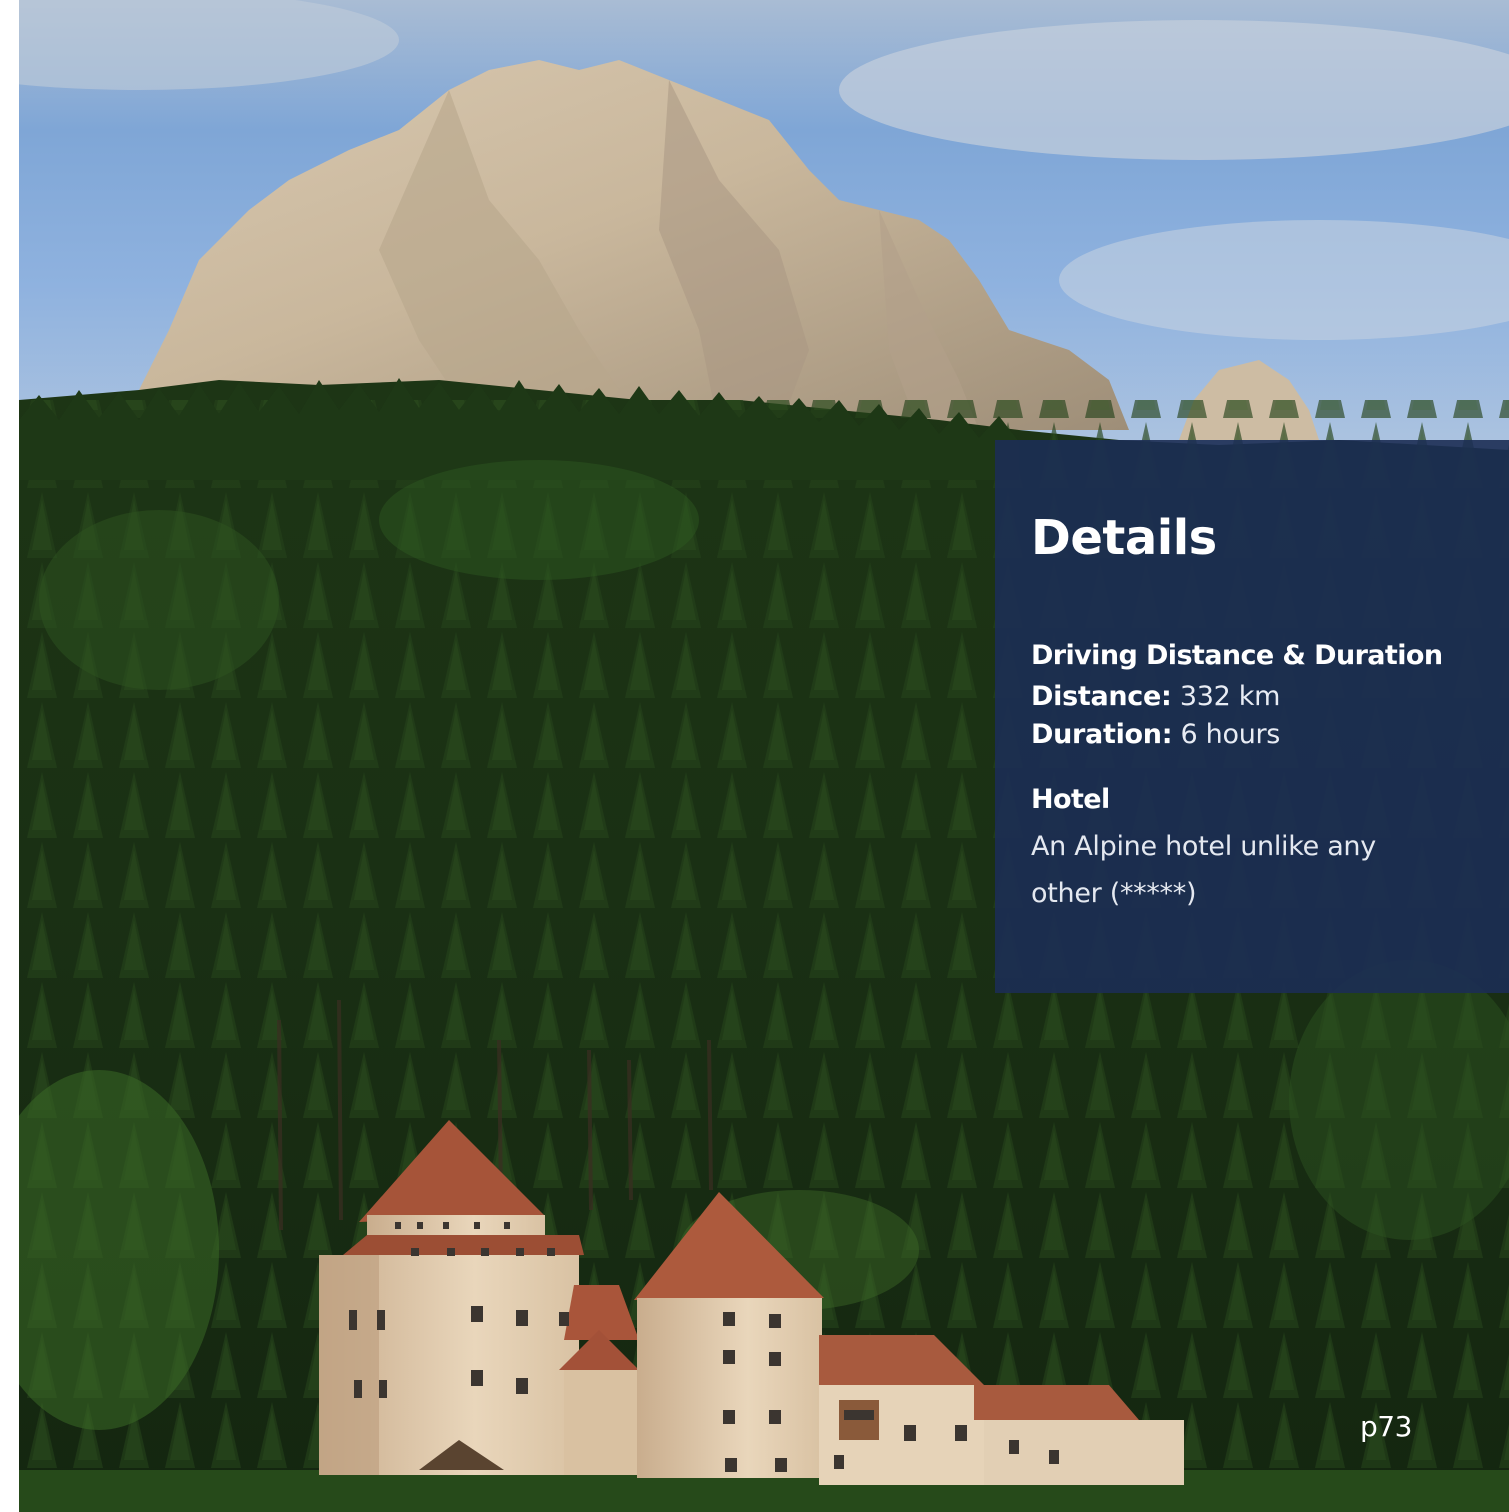 The height and width of the screenshot is (1512, 1509). I want to click on hotel-description: An Alpine hotel unlike any other (*****), so click(1203, 869).